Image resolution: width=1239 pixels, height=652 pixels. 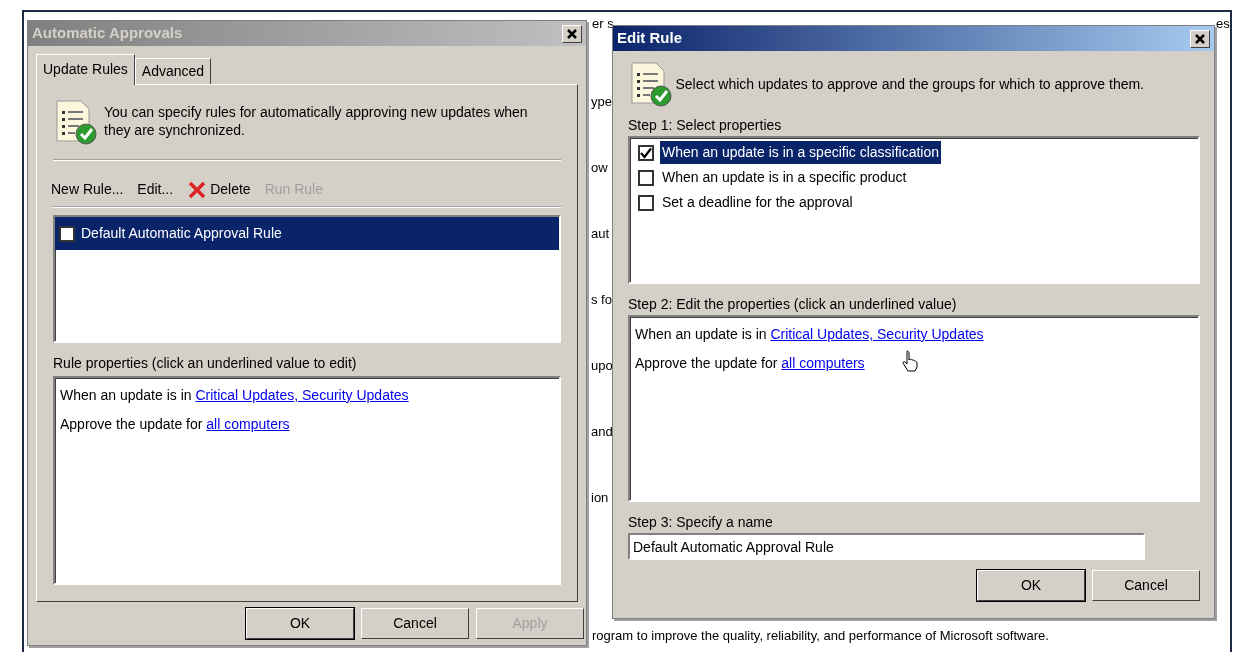 What do you see at coordinates (197, 189) in the screenshot?
I see `delete-icon` at bounding box center [197, 189].